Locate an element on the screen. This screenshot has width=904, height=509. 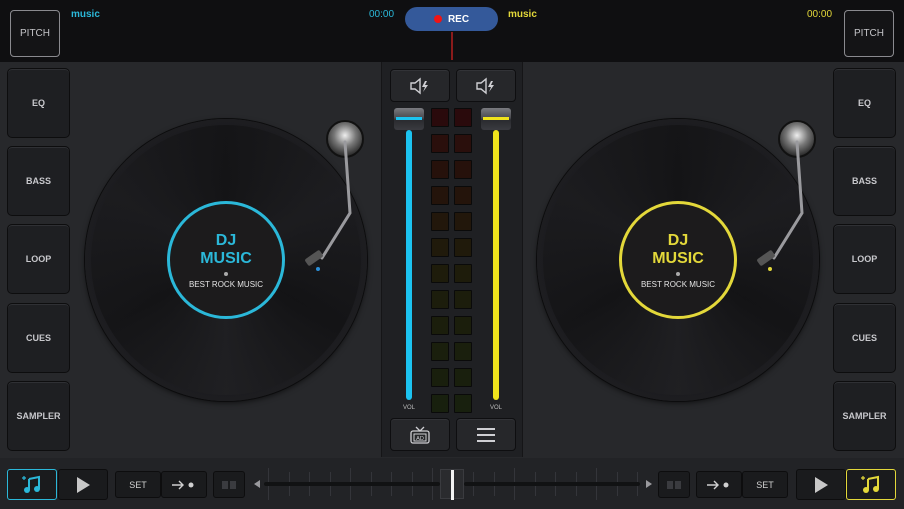
left-record-label: DJ MUSIC BEST ROCK MUSIC is located at coordinates (226, 260).